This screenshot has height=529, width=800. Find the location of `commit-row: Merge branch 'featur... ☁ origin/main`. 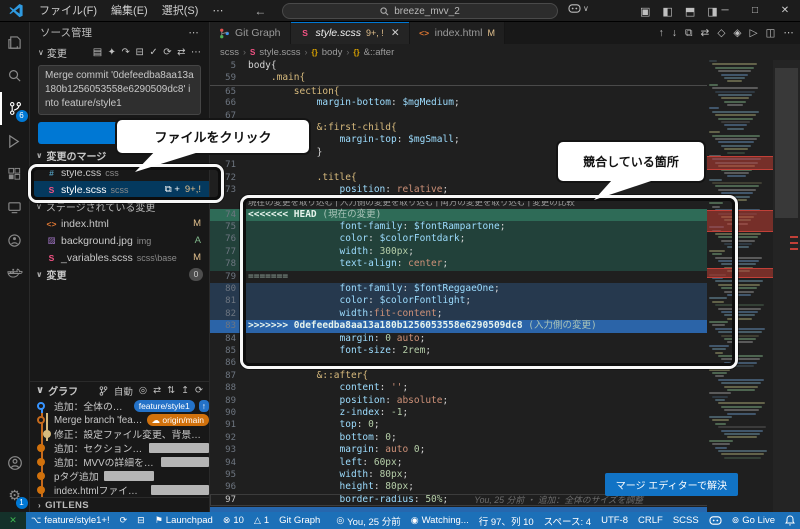

commit-row: Merge branch 'featur... ☁ origin/main is located at coordinates (119, 420).